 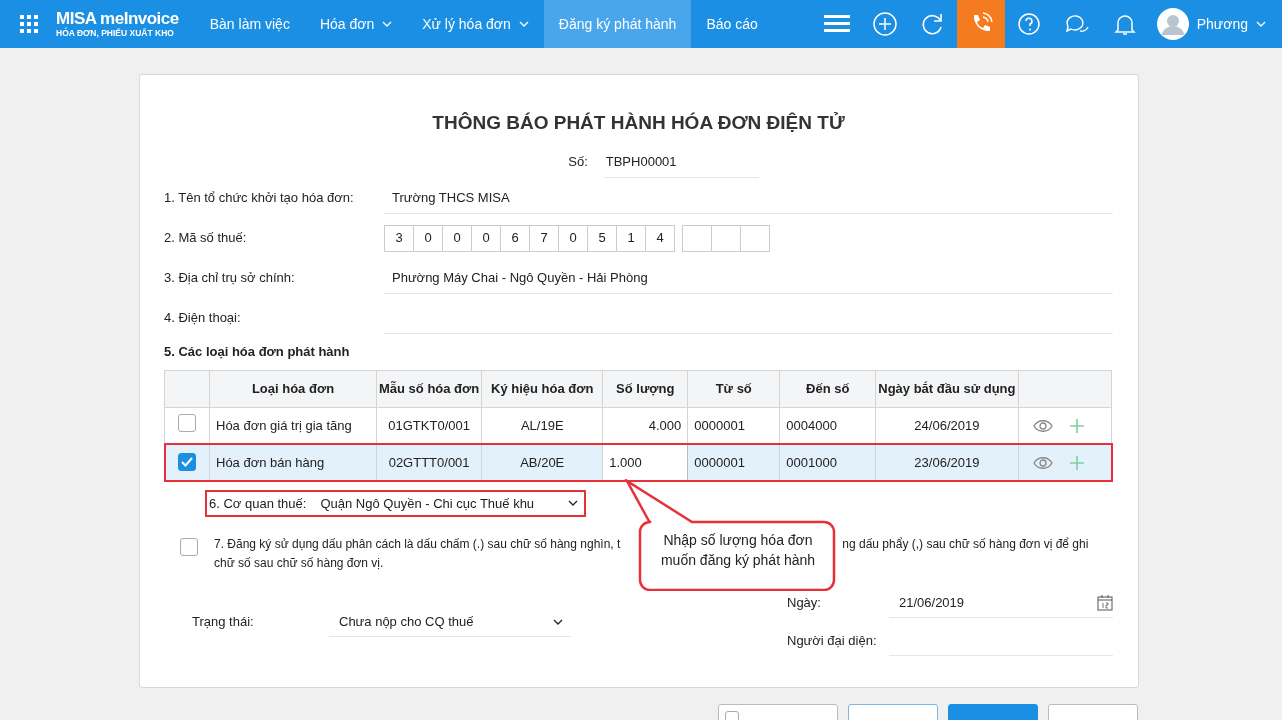 I want to click on text-field: Phường Máy Chai - Ngô Quyền - Hải Phòng, so click(x=748, y=278).